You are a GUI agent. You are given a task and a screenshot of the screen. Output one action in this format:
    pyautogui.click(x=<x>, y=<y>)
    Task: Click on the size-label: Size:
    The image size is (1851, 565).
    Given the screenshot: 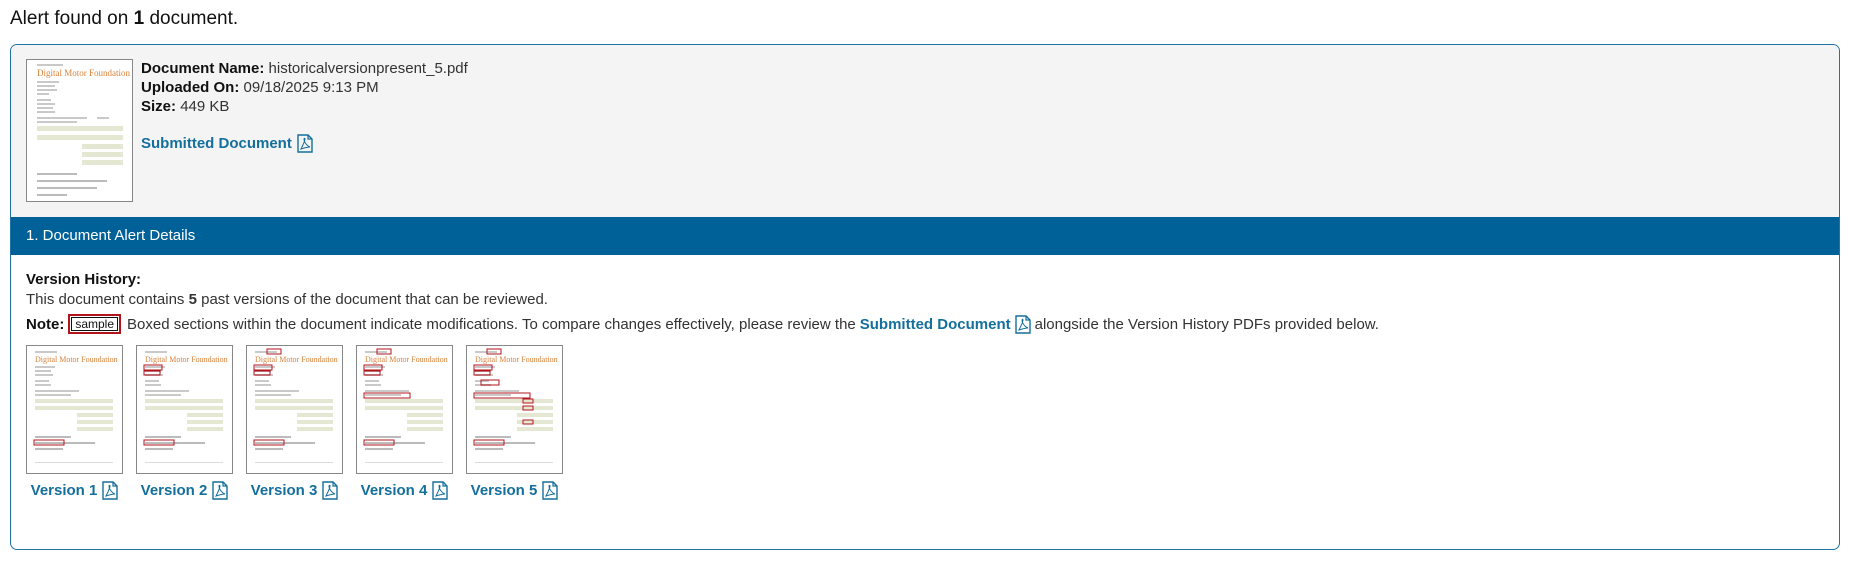 What is the action you would take?
    pyautogui.click(x=159, y=106)
    